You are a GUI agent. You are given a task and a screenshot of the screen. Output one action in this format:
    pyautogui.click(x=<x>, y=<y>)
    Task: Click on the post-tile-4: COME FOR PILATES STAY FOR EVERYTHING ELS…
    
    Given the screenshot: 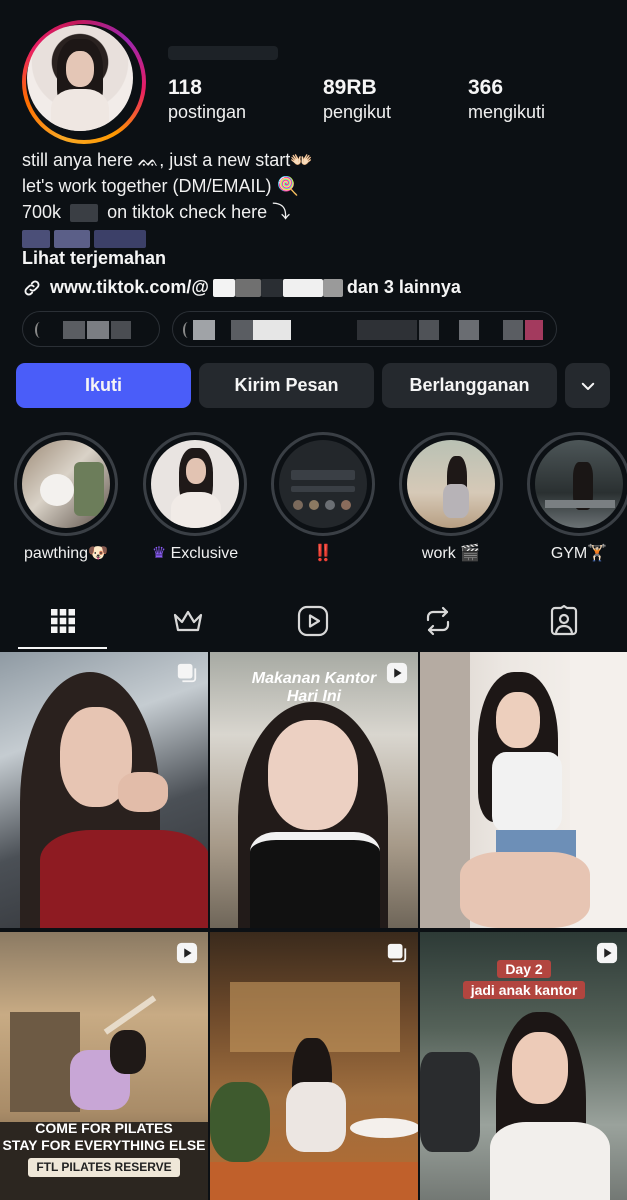 What is the action you would take?
    pyautogui.click(x=104, y=1066)
    